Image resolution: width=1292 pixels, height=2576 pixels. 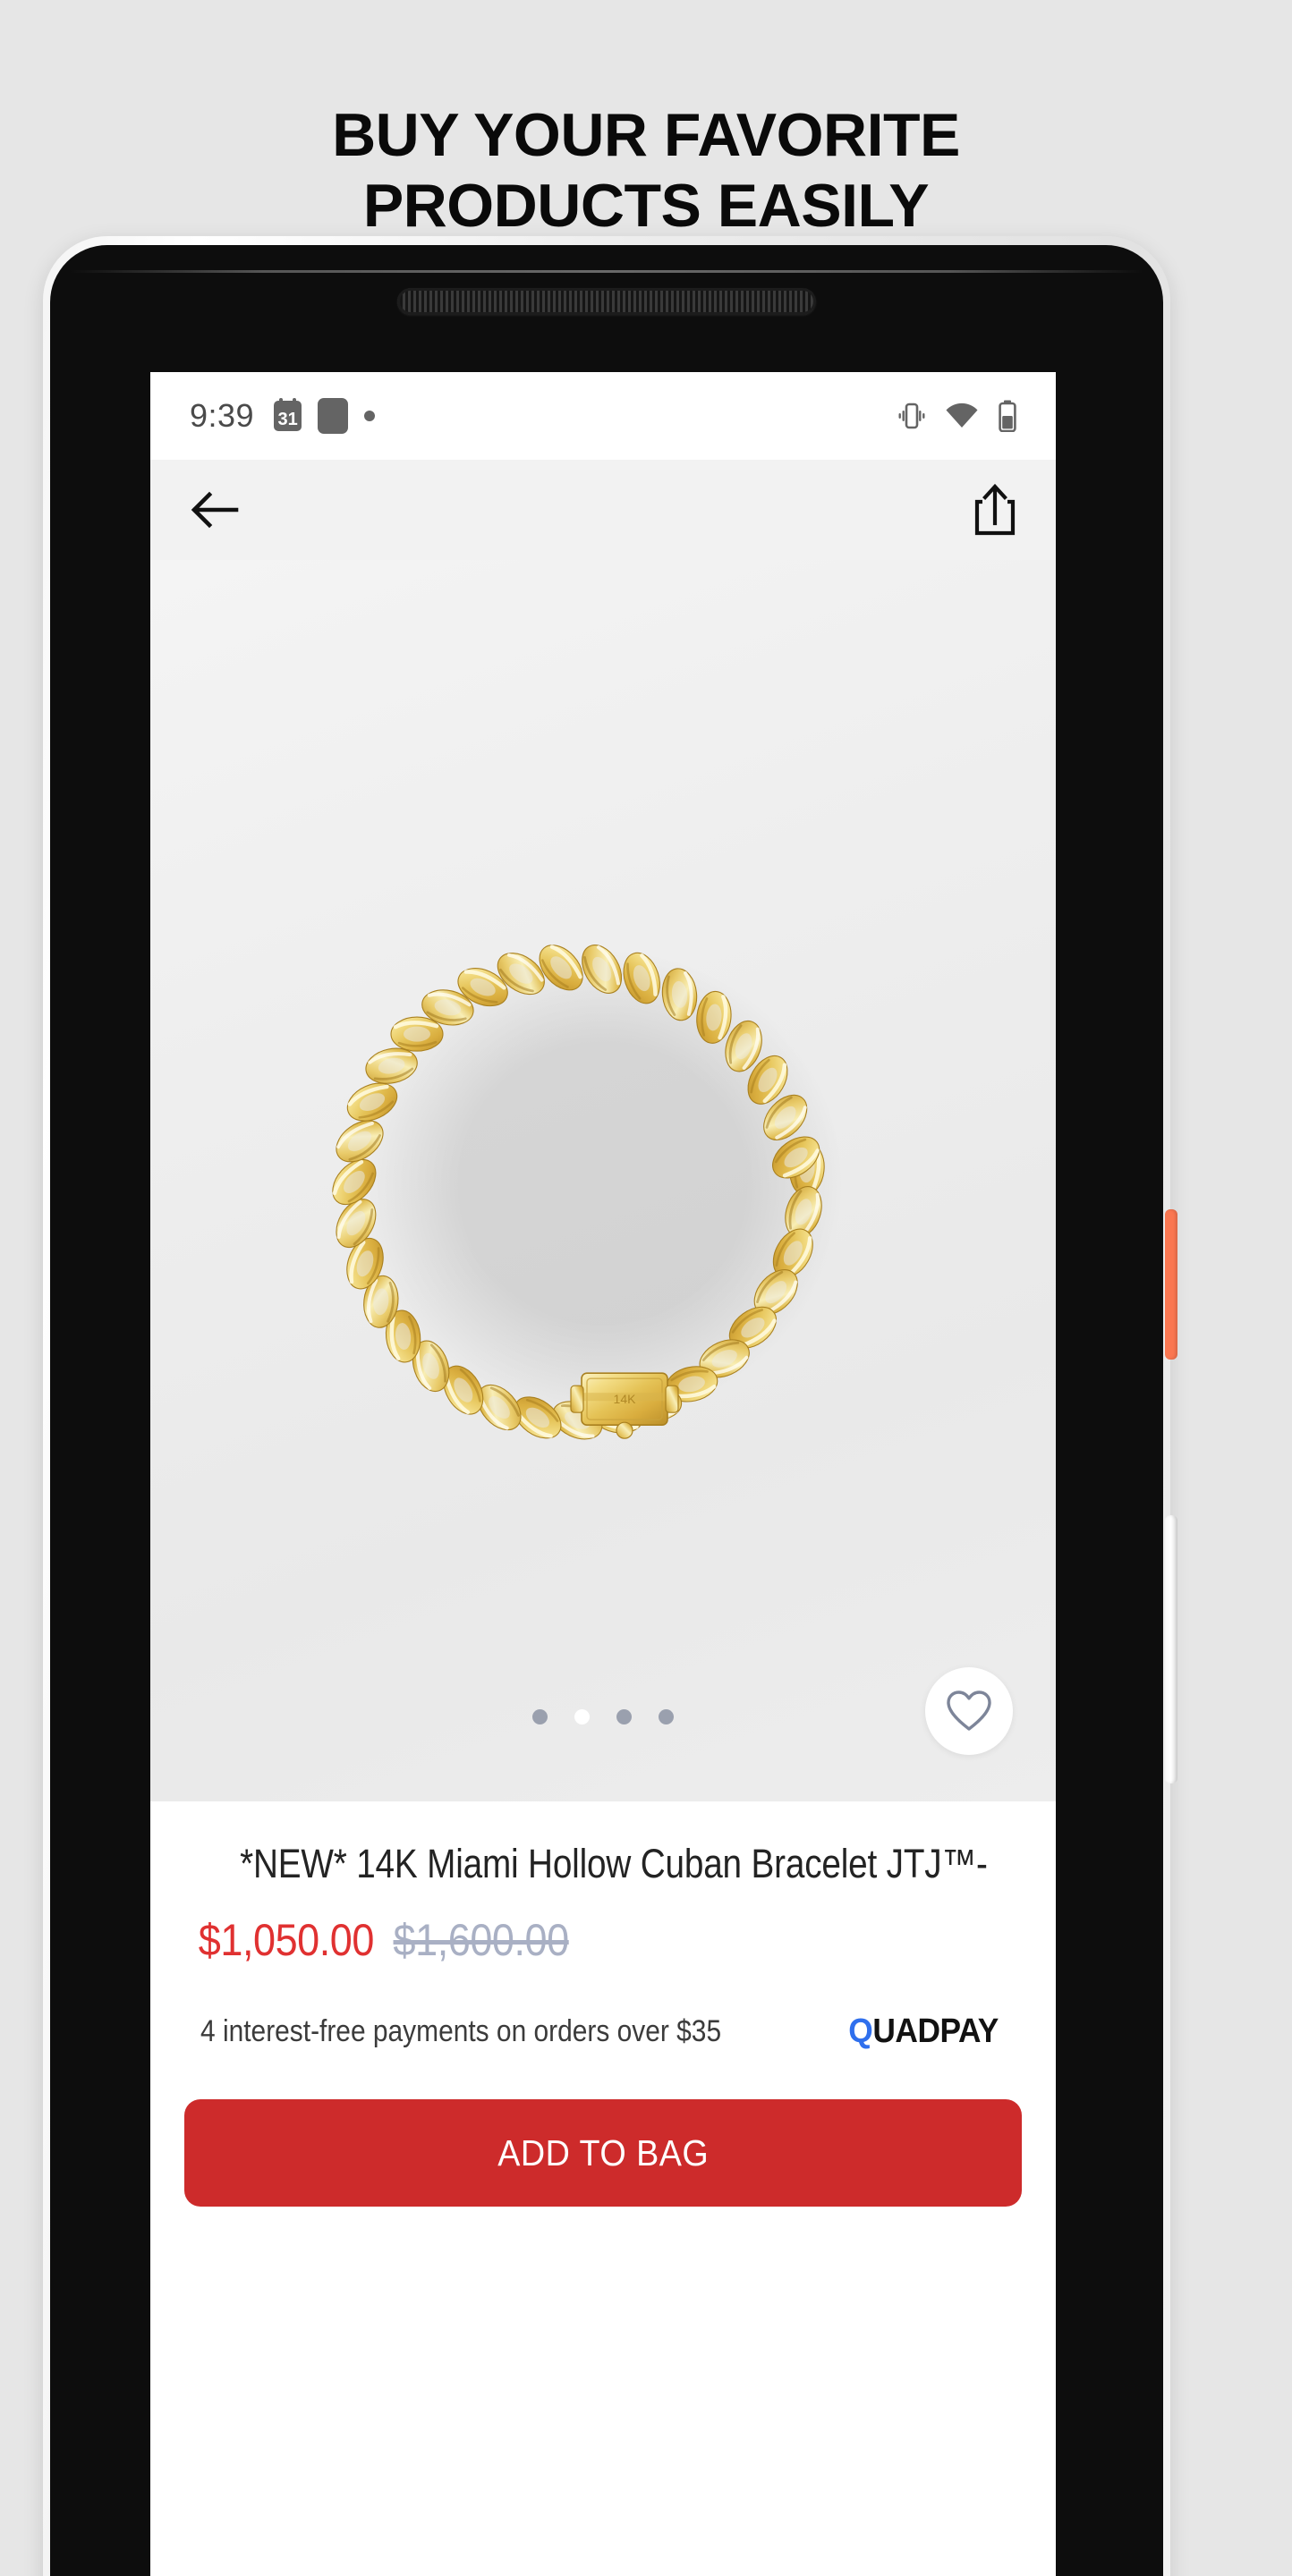 What do you see at coordinates (603, 1716) in the screenshot?
I see `gallery-dots` at bounding box center [603, 1716].